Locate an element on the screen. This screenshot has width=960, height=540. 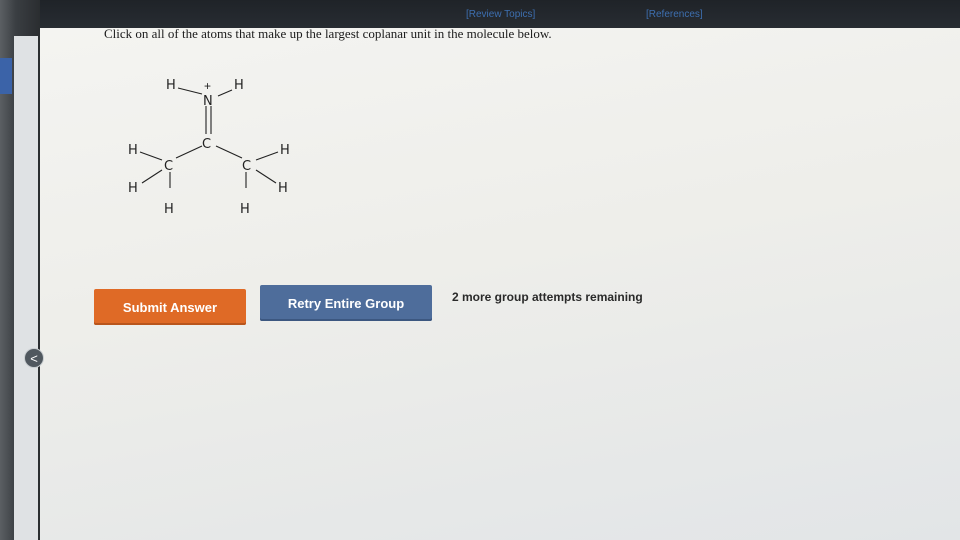
molecule-diagram: H + H N H C H C C H H H H is located at coordinates (209, 147).